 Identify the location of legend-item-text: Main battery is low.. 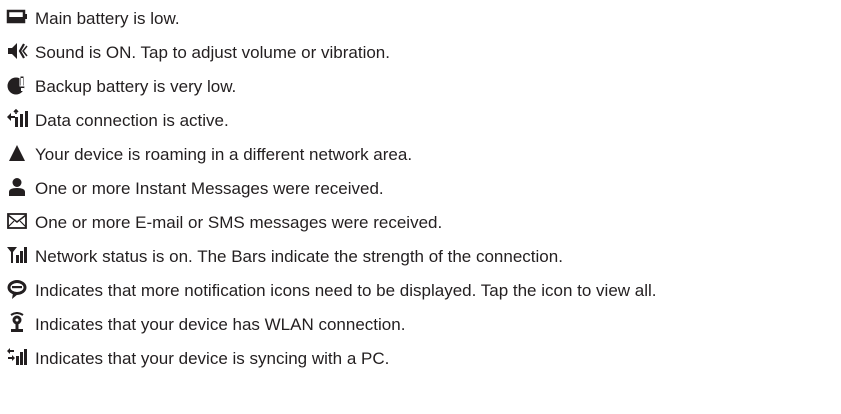
(107, 18).